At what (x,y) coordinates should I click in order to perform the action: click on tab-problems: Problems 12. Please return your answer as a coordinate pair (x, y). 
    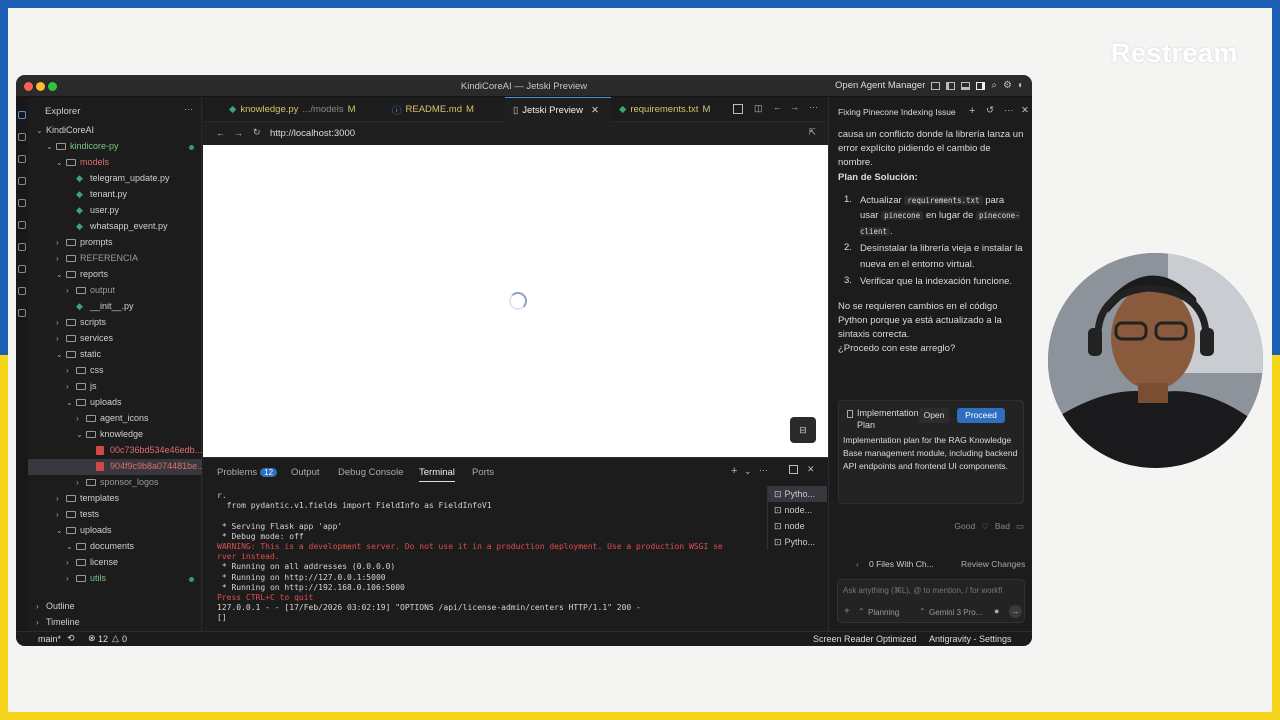
    Looking at the image, I should click on (247, 472).